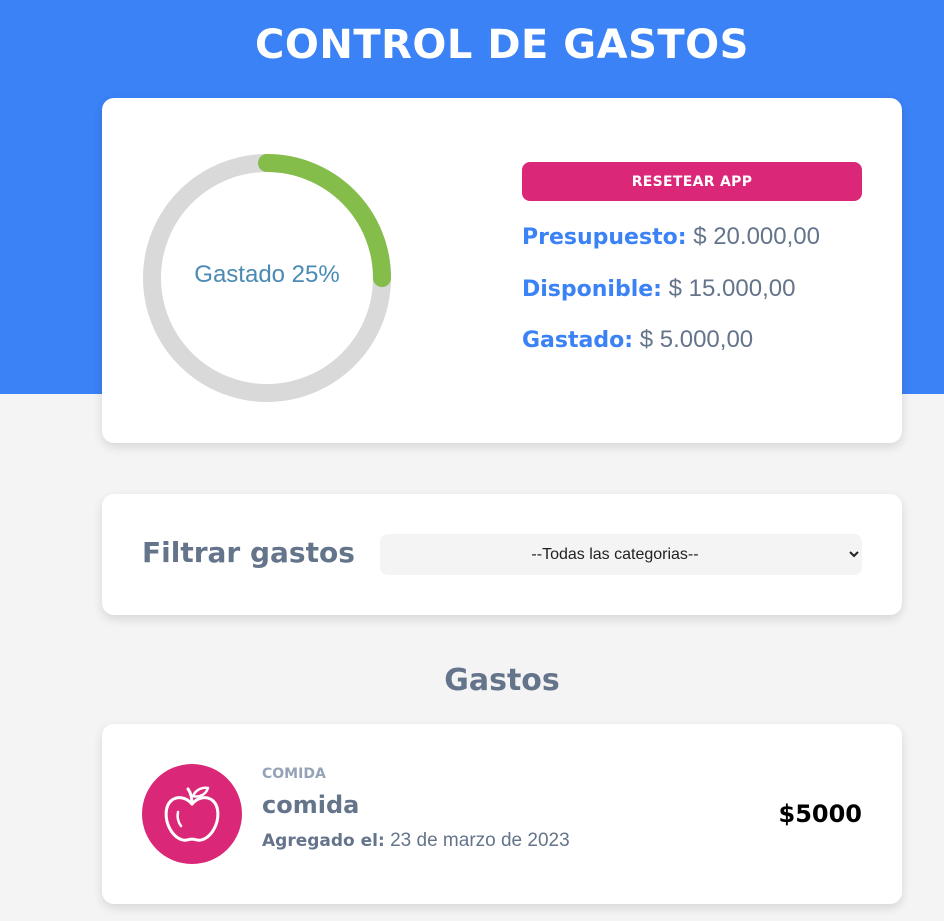 Image resolution: width=944 pixels, height=921 pixels. I want to click on spent-label: Gastado:, so click(578, 340).